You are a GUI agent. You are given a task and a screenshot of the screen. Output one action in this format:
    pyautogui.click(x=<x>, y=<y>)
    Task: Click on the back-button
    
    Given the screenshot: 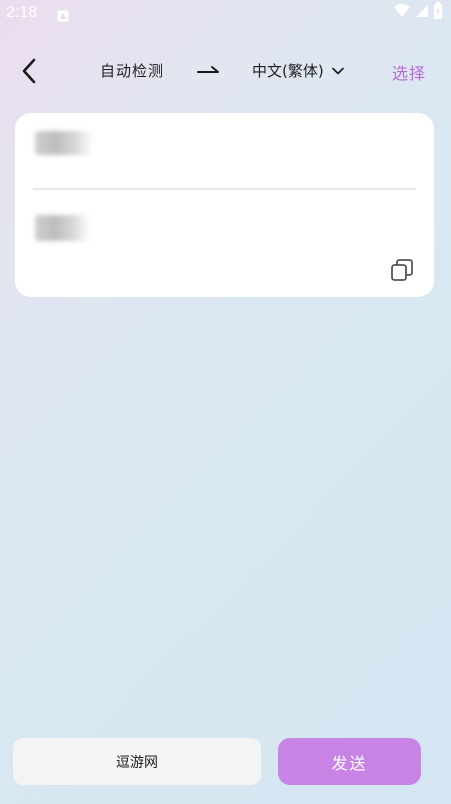 What is the action you would take?
    pyautogui.click(x=29, y=71)
    